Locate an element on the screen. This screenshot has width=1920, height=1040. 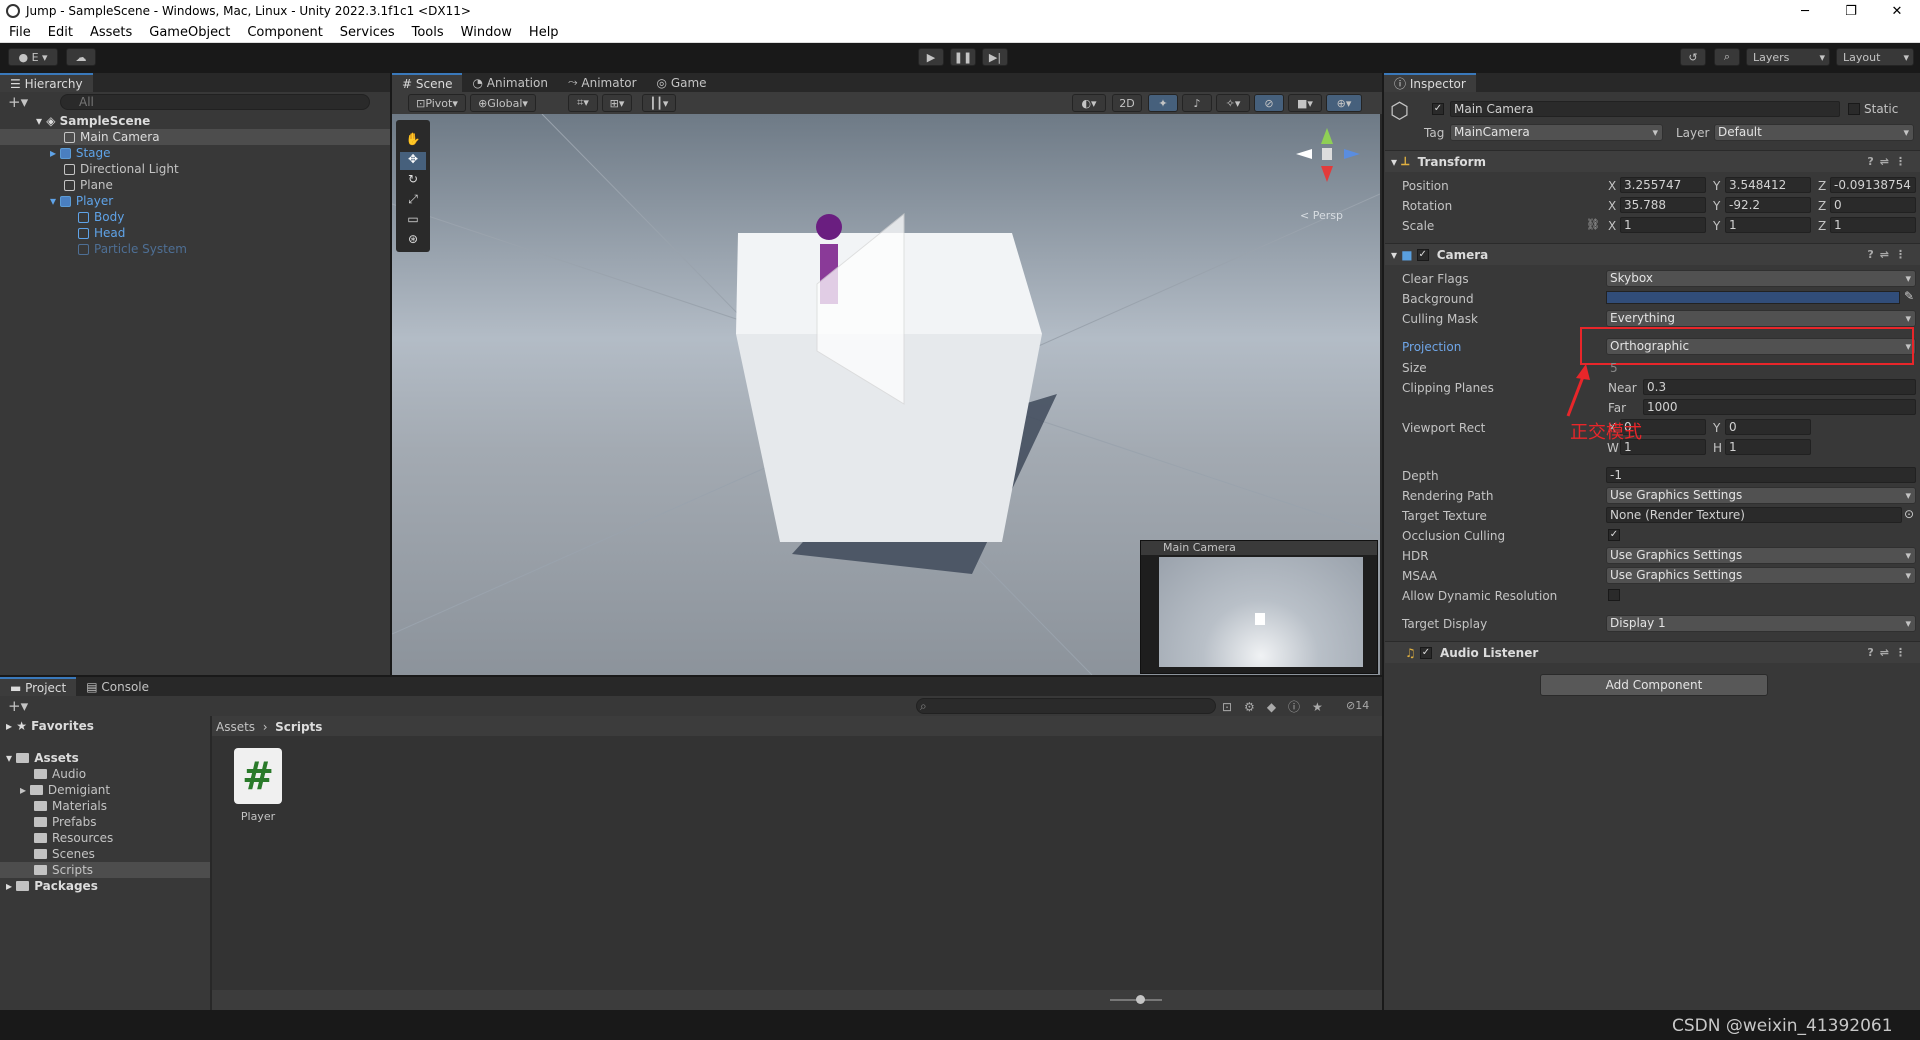
static-checkbox is located at coordinates (1854, 109).